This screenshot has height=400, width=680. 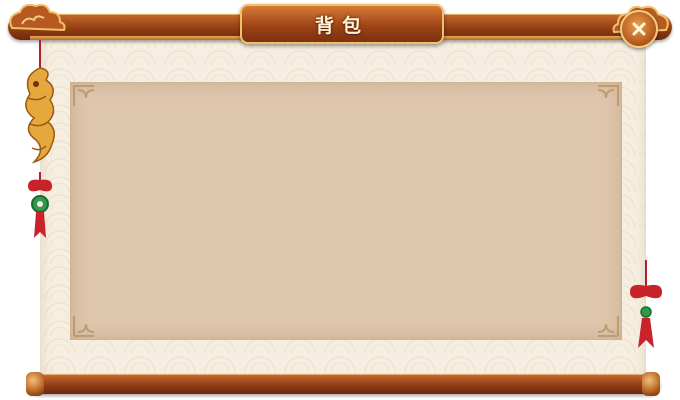 What do you see at coordinates (344, 384) in the screenshot?
I see `bottom-scroll-rod` at bounding box center [344, 384].